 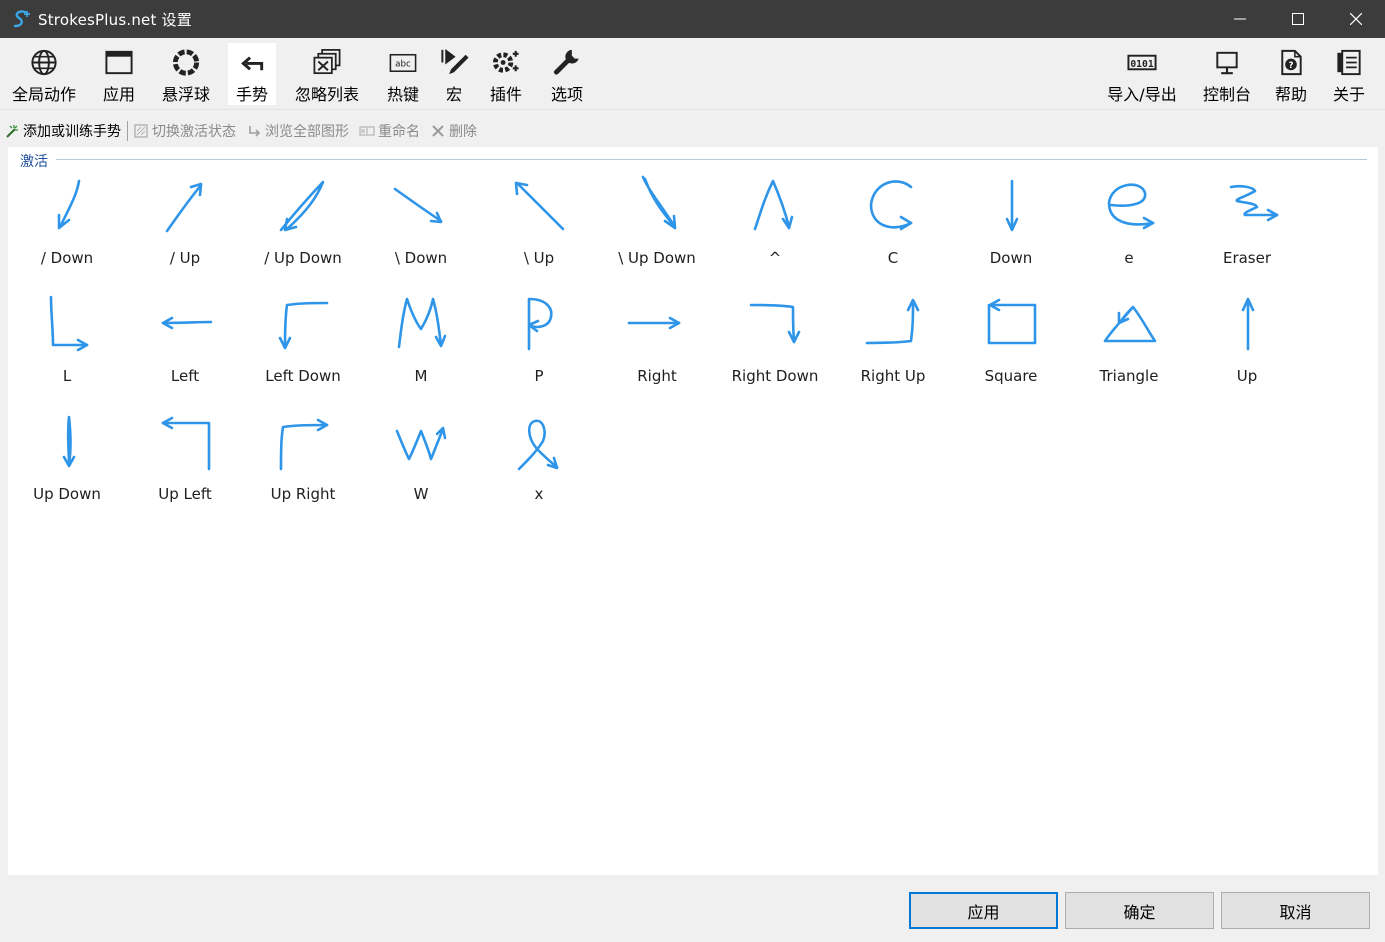 I want to click on maximize-button, so click(x=1298, y=19).